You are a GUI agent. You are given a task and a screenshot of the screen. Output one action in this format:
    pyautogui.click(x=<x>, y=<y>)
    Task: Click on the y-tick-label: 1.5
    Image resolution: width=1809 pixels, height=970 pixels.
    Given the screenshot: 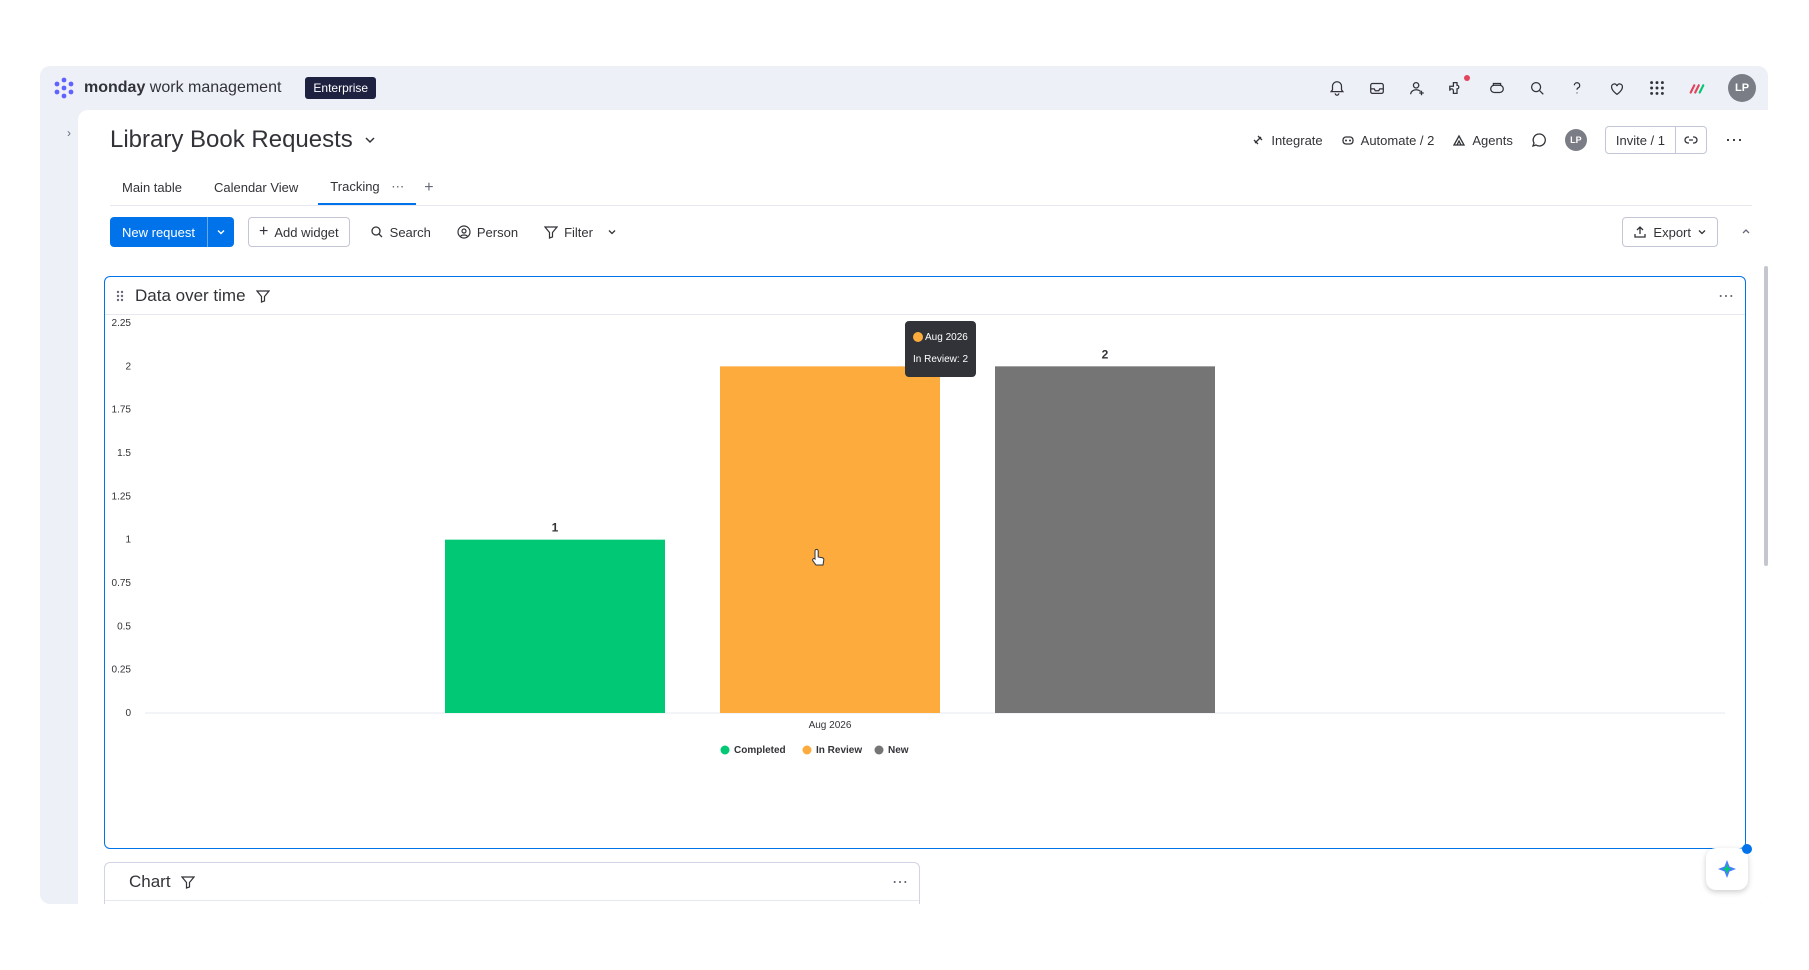 What is the action you would take?
    pyautogui.click(x=124, y=453)
    